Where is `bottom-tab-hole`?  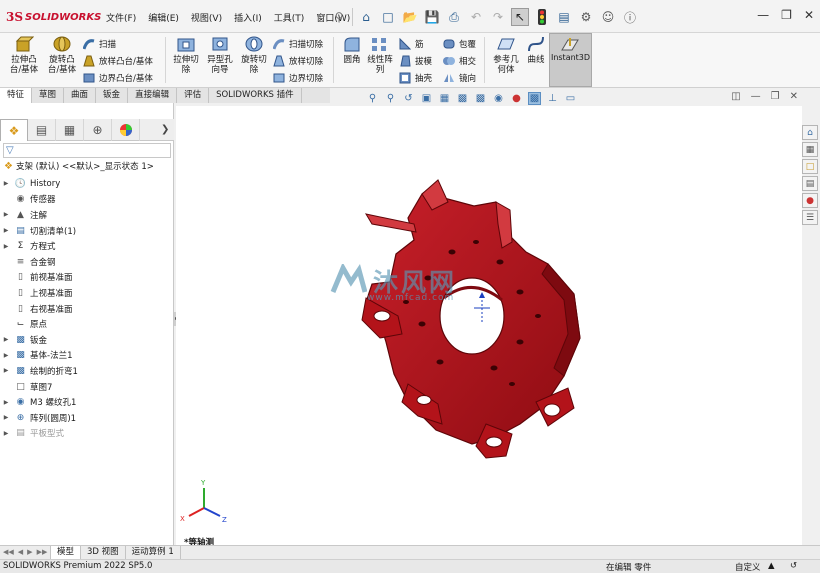 bottom-tab-hole is located at coordinates (494, 442).